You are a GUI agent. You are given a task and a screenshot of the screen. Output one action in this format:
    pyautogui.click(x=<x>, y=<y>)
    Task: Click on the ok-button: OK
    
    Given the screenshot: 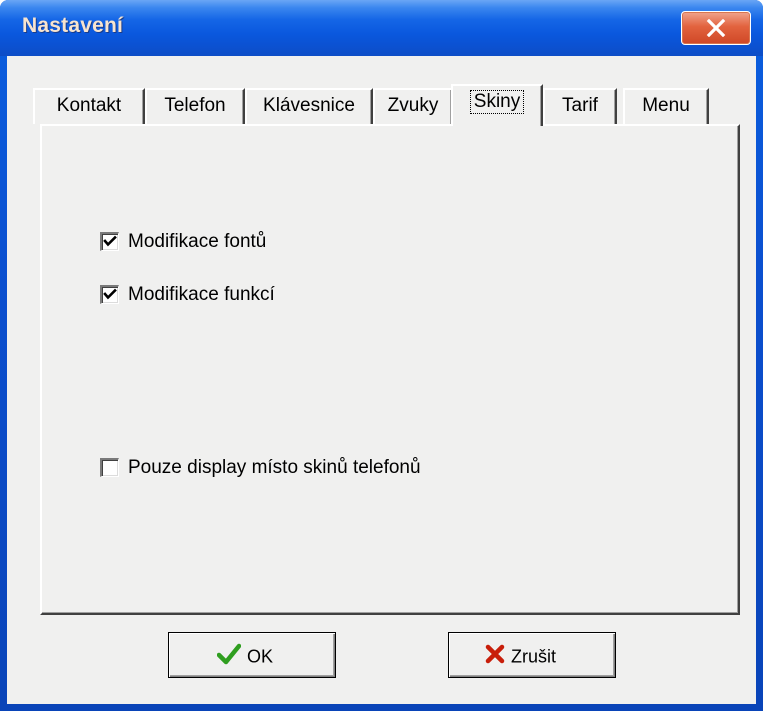 What is the action you would take?
    pyautogui.click(x=252, y=655)
    